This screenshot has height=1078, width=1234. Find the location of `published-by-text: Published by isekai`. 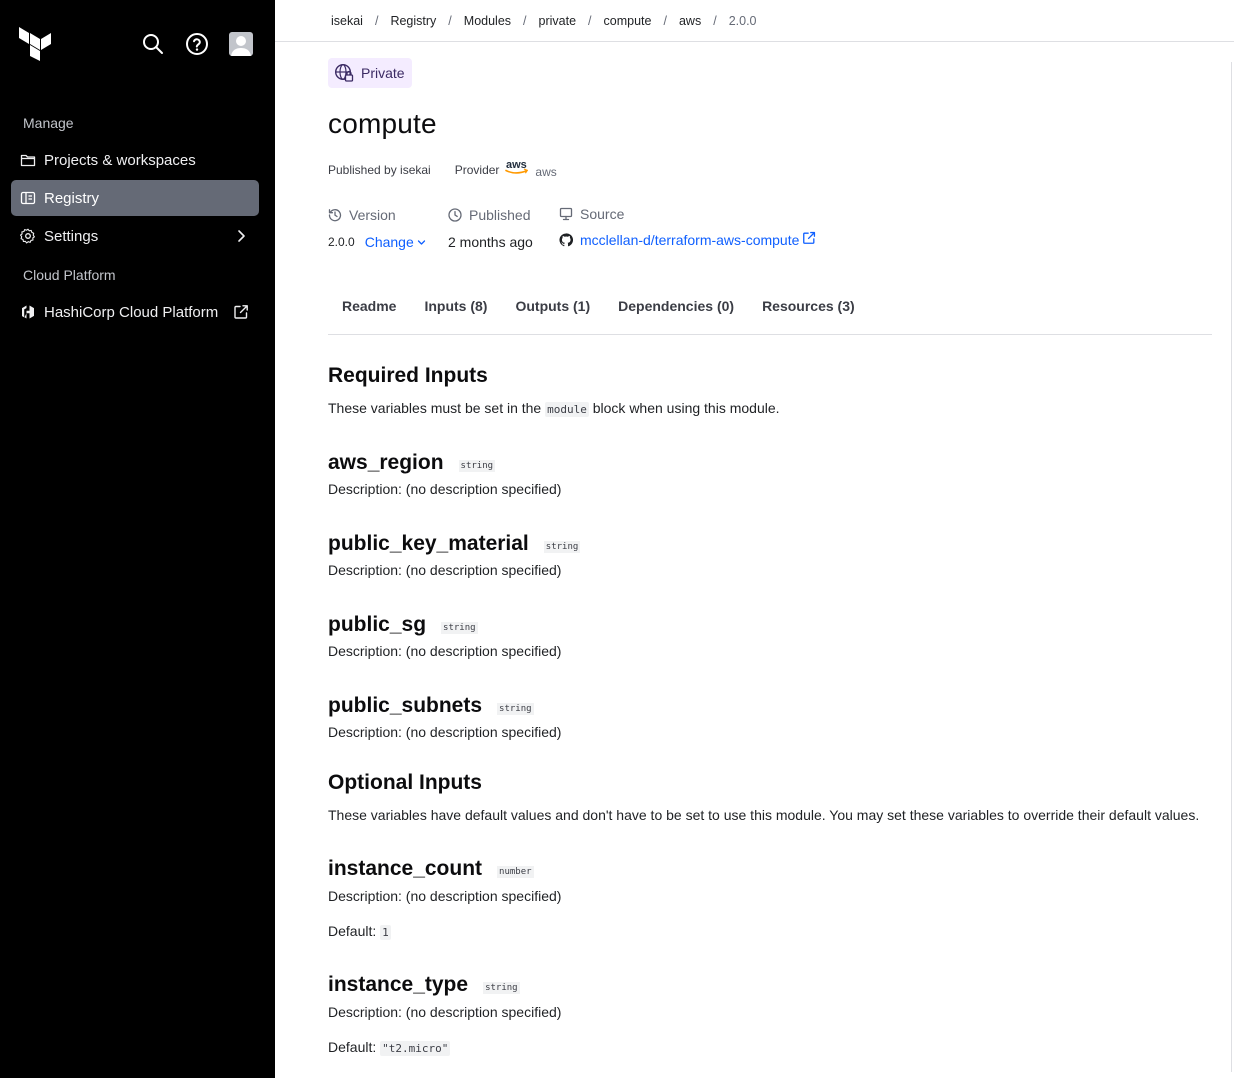

published-by-text: Published by isekai is located at coordinates (379, 170).